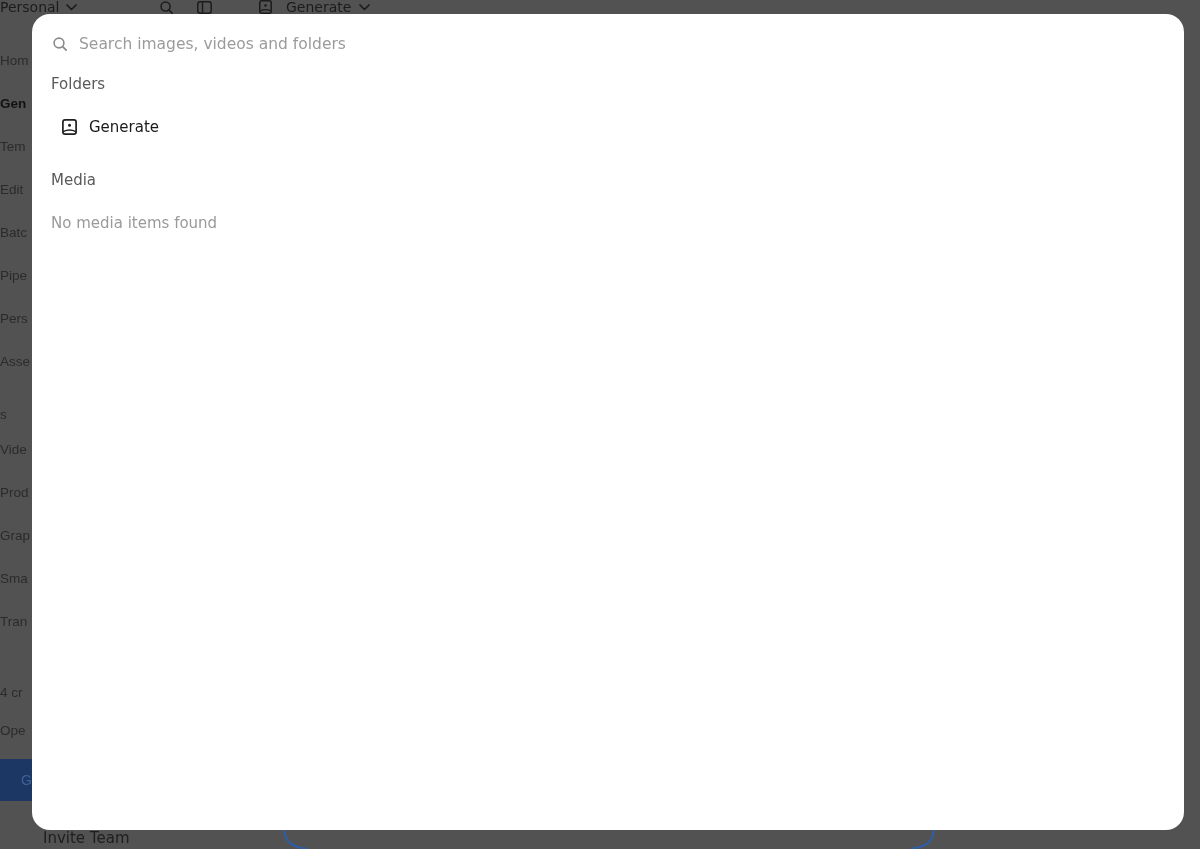 Image resolution: width=1200 pixels, height=849 pixels. I want to click on section-heading: Media, so click(74, 180).